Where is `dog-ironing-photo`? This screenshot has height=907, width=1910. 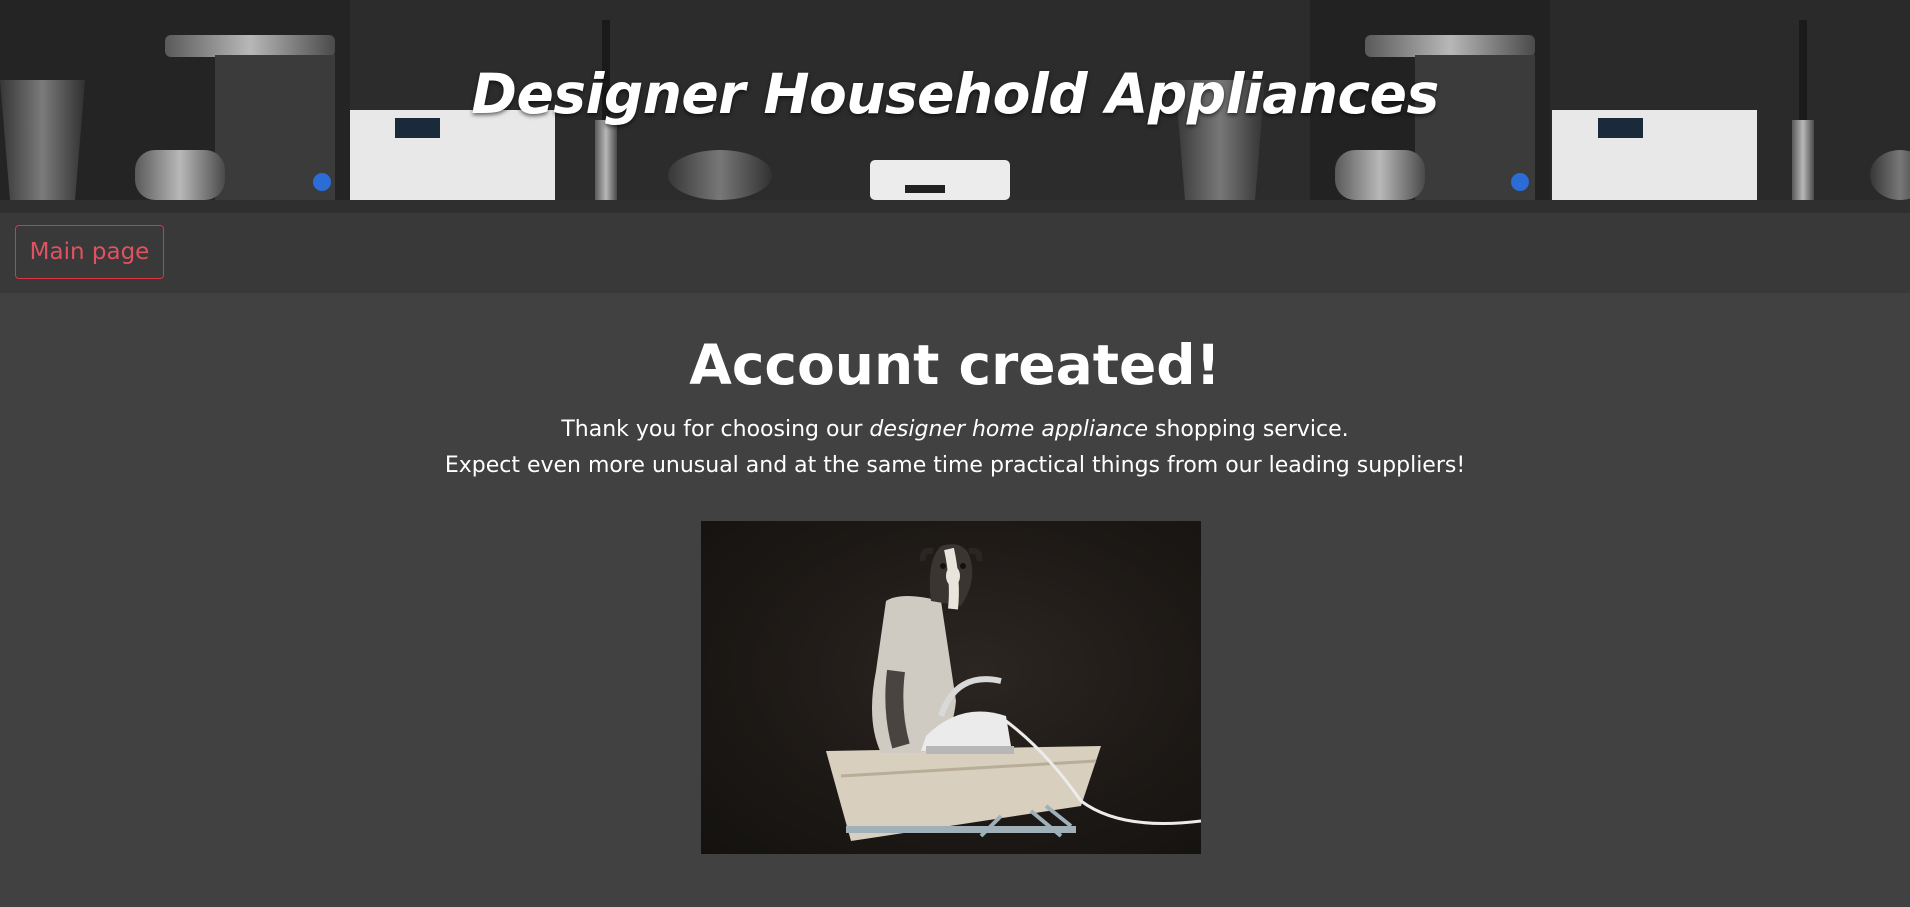 dog-ironing-photo is located at coordinates (951, 687).